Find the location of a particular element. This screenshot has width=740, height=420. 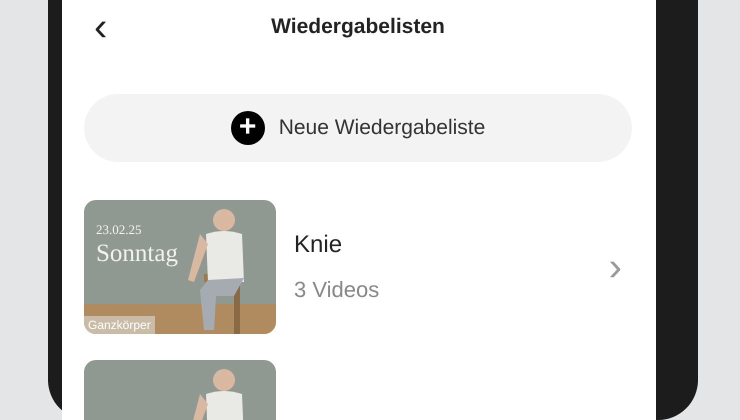

plus-icon: + is located at coordinates (247, 128).